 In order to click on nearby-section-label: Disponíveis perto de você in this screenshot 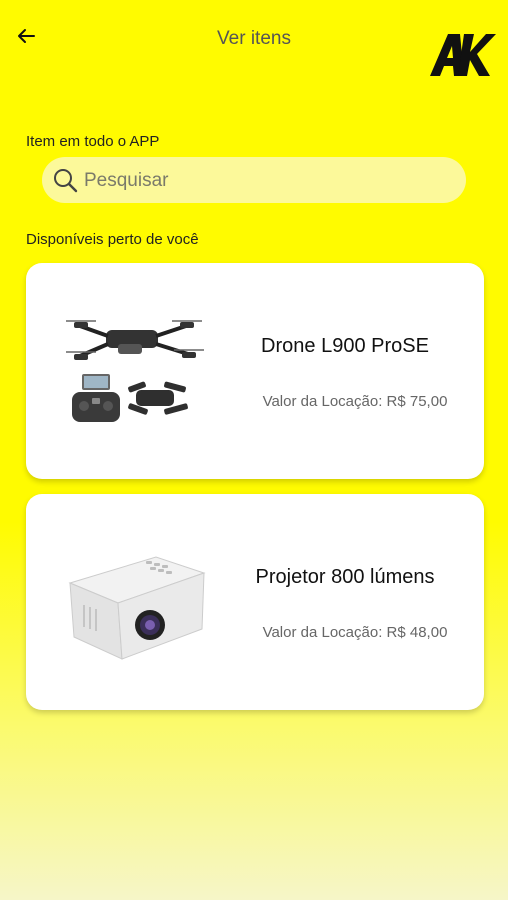, I will do `click(112, 239)`.